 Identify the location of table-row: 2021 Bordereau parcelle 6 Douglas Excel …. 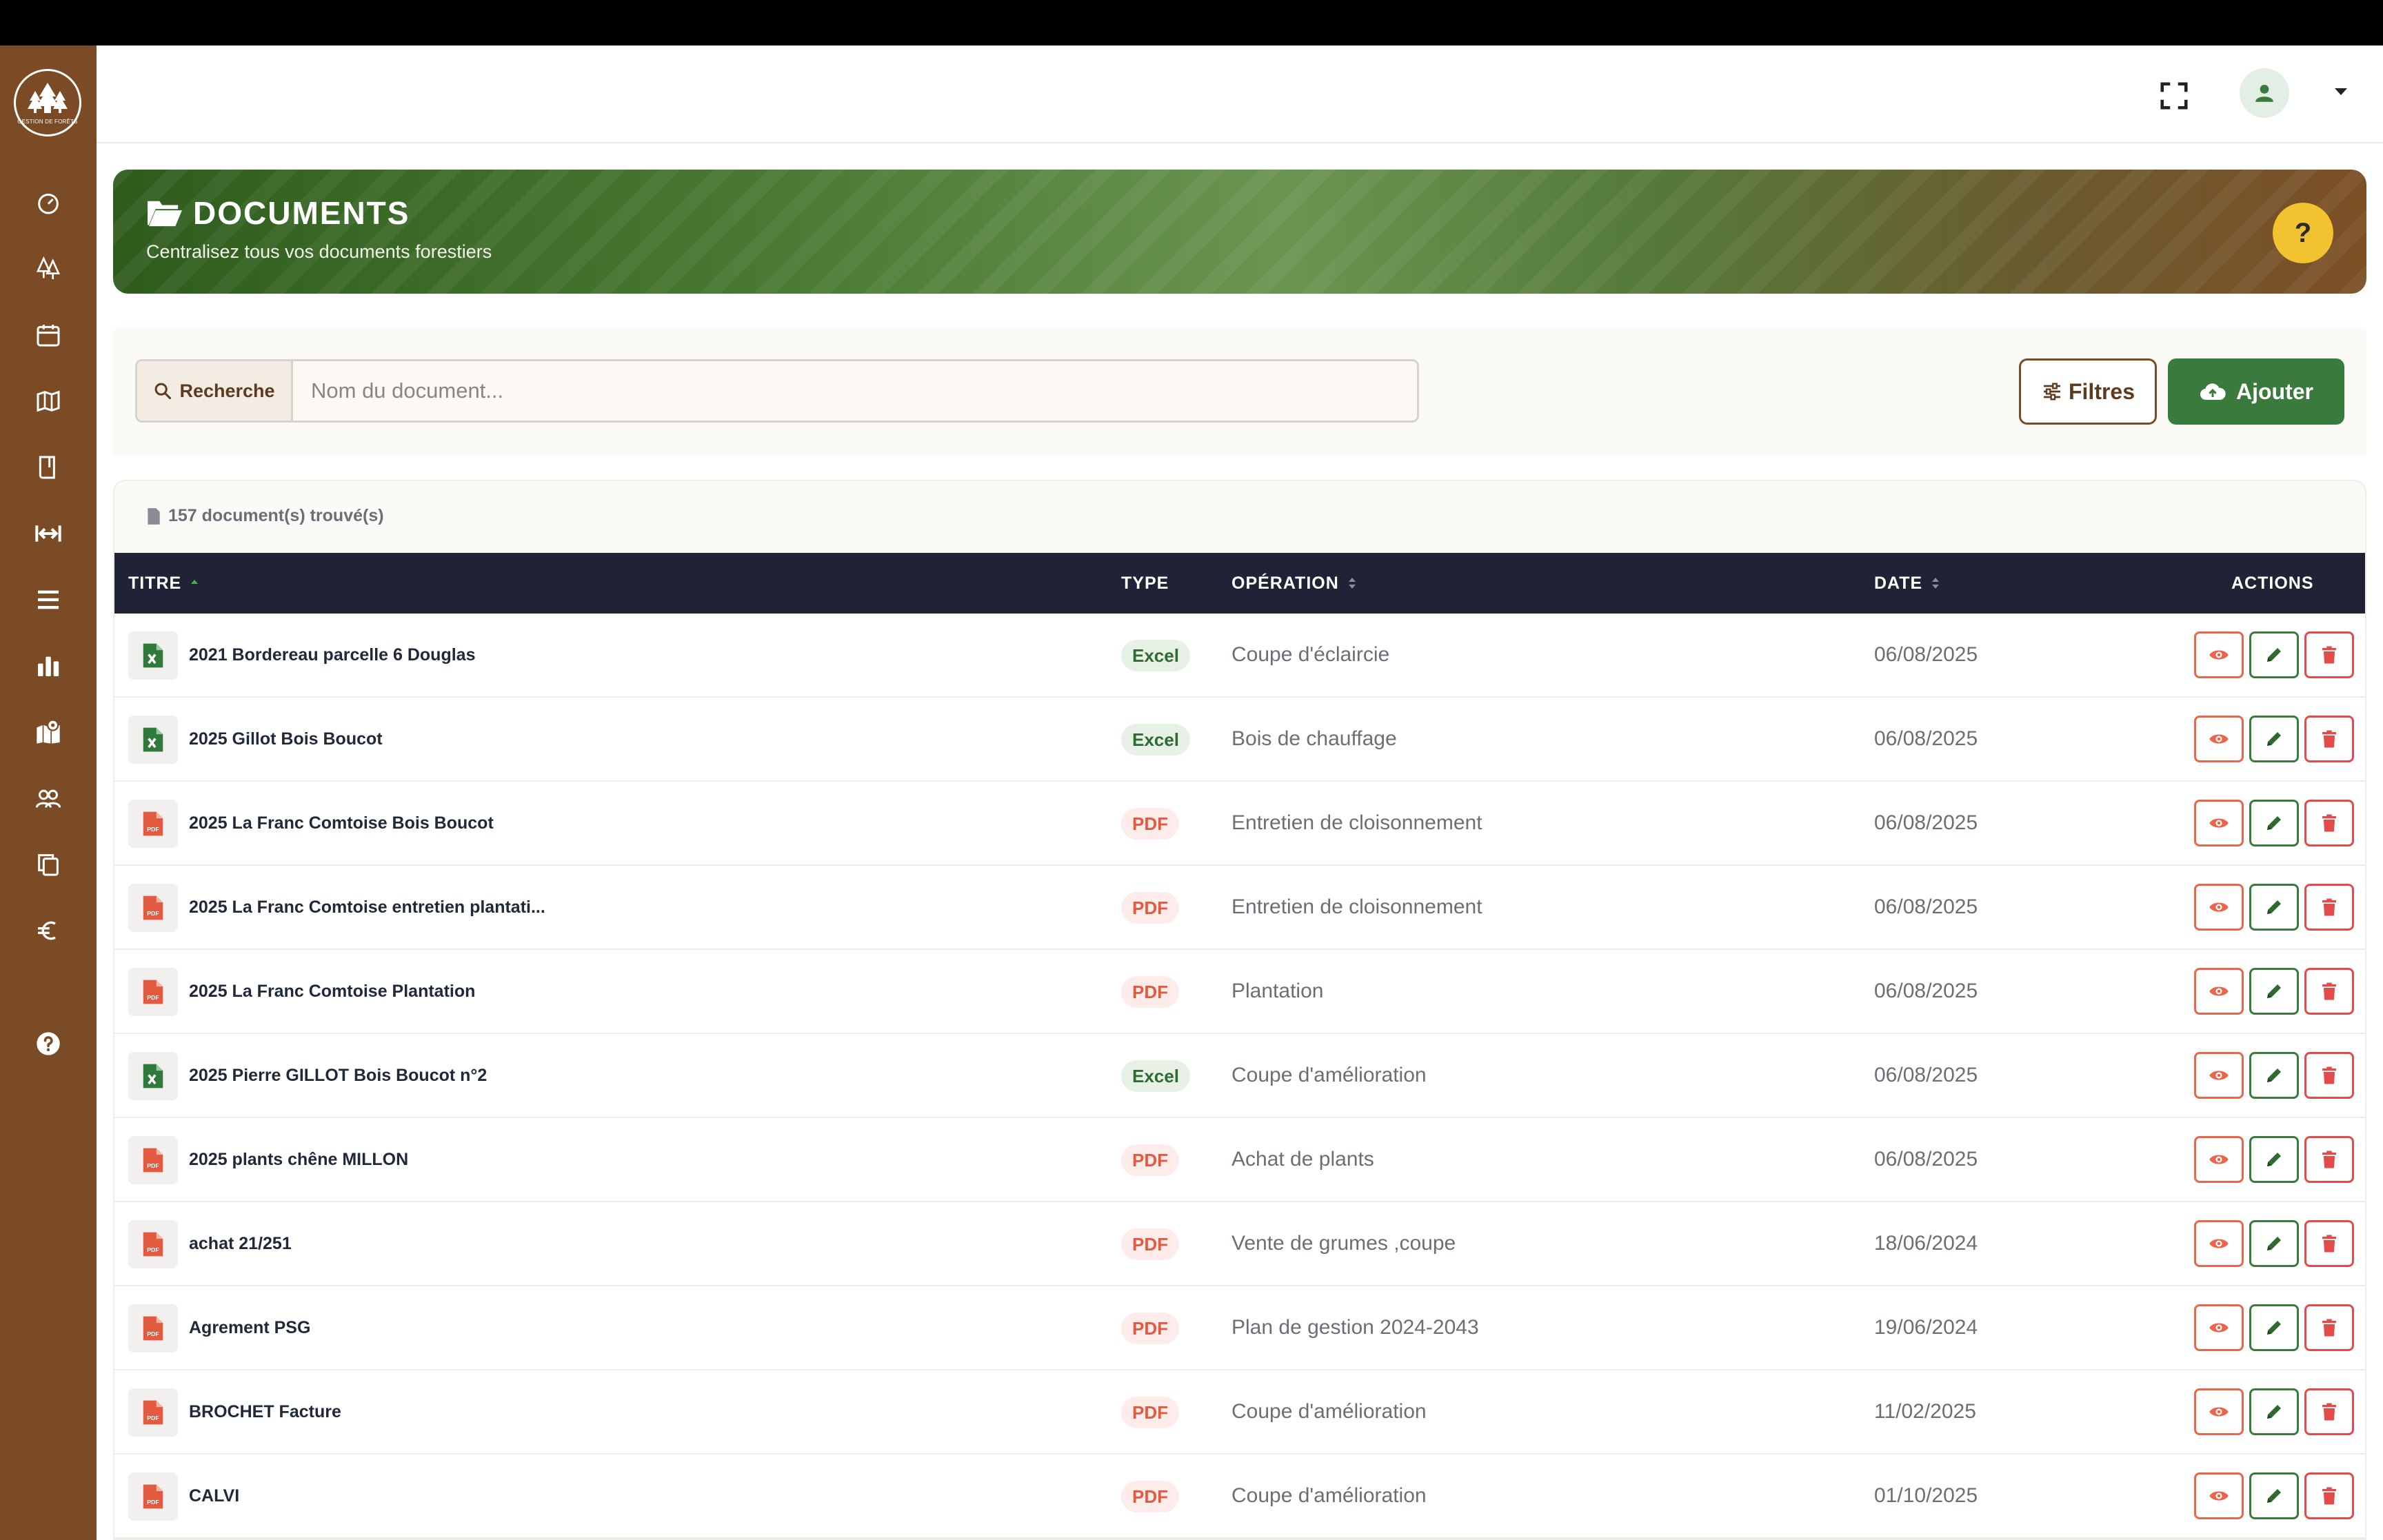
(1239, 656).